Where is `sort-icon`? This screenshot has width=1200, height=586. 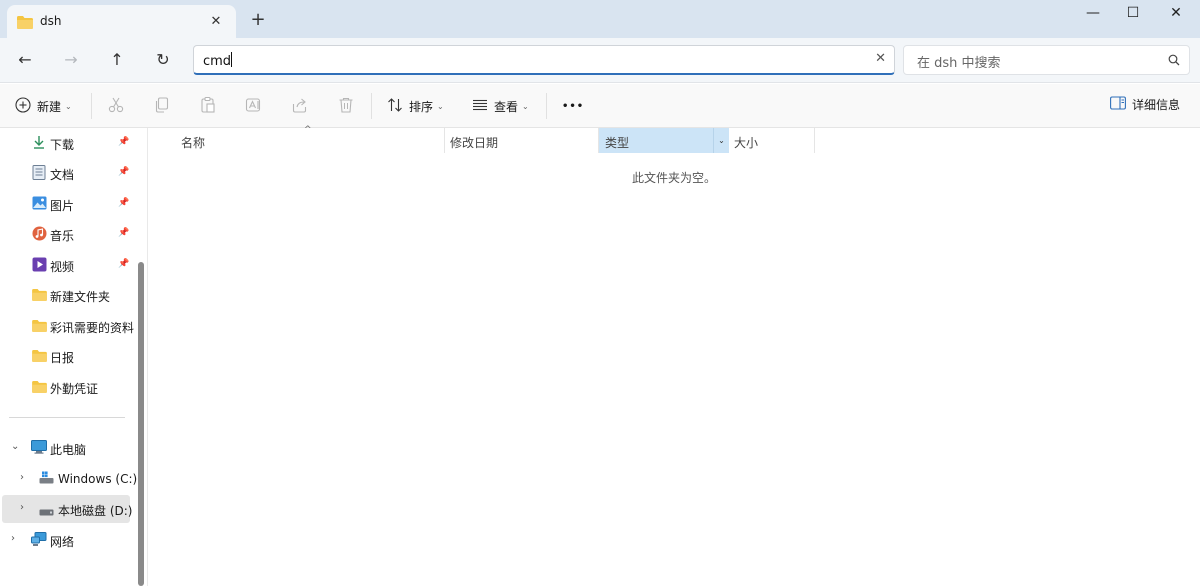 sort-icon is located at coordinates (395, 106).